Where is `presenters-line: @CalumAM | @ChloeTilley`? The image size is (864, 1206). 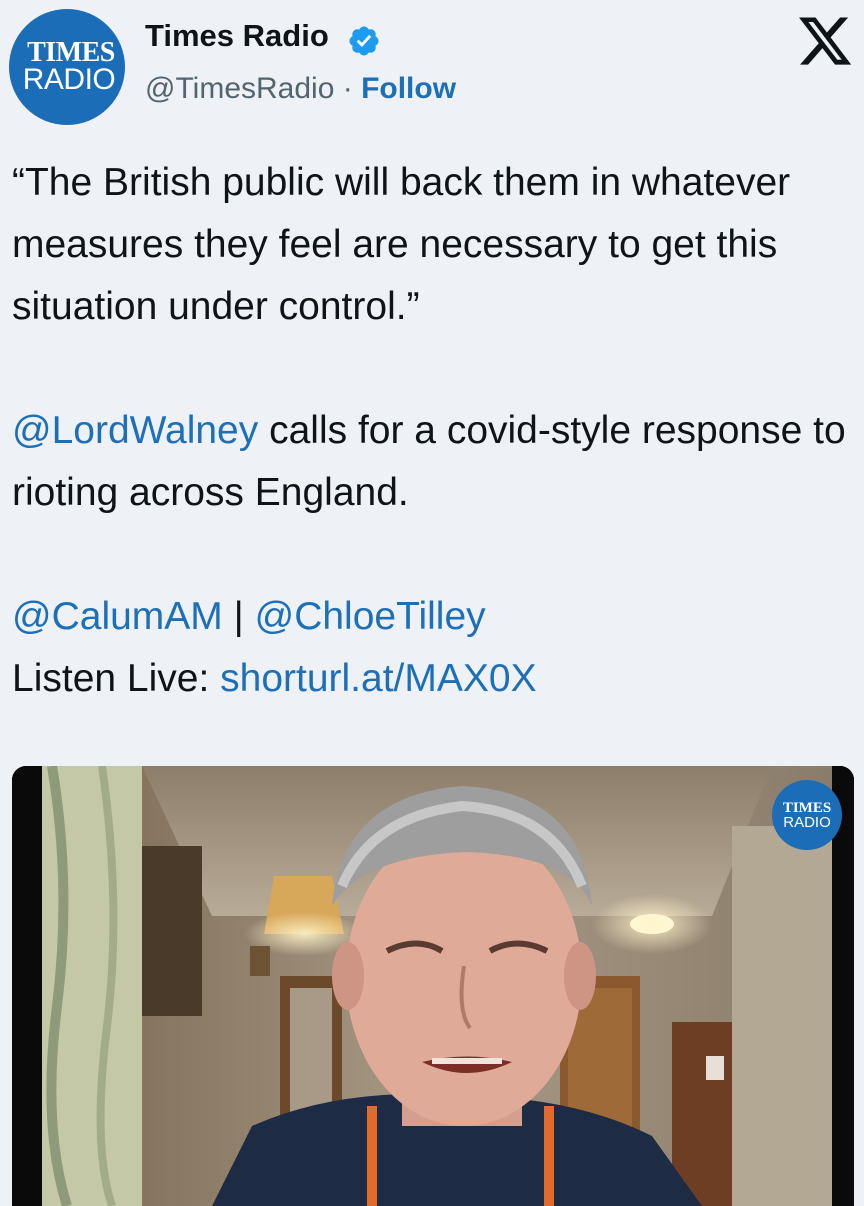 presenters-line: @CalumAM | @ChloeTilley is located at coordinates (432, 617).